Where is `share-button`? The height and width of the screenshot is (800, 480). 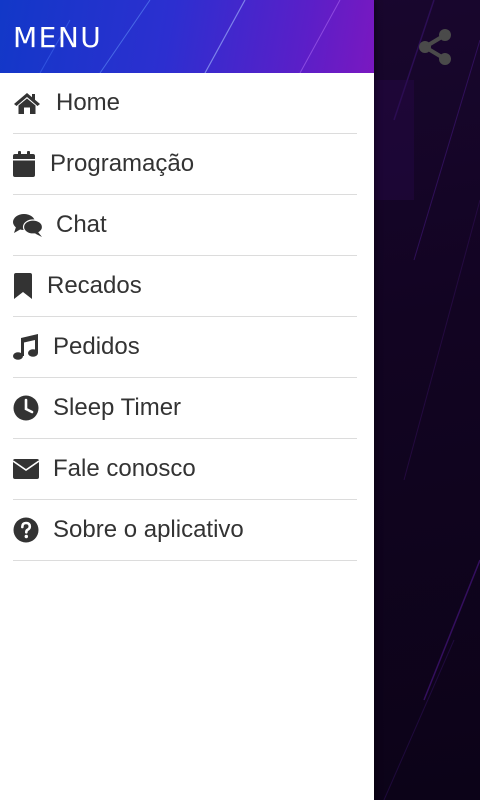
share-button is located at coordinates (435, 47).